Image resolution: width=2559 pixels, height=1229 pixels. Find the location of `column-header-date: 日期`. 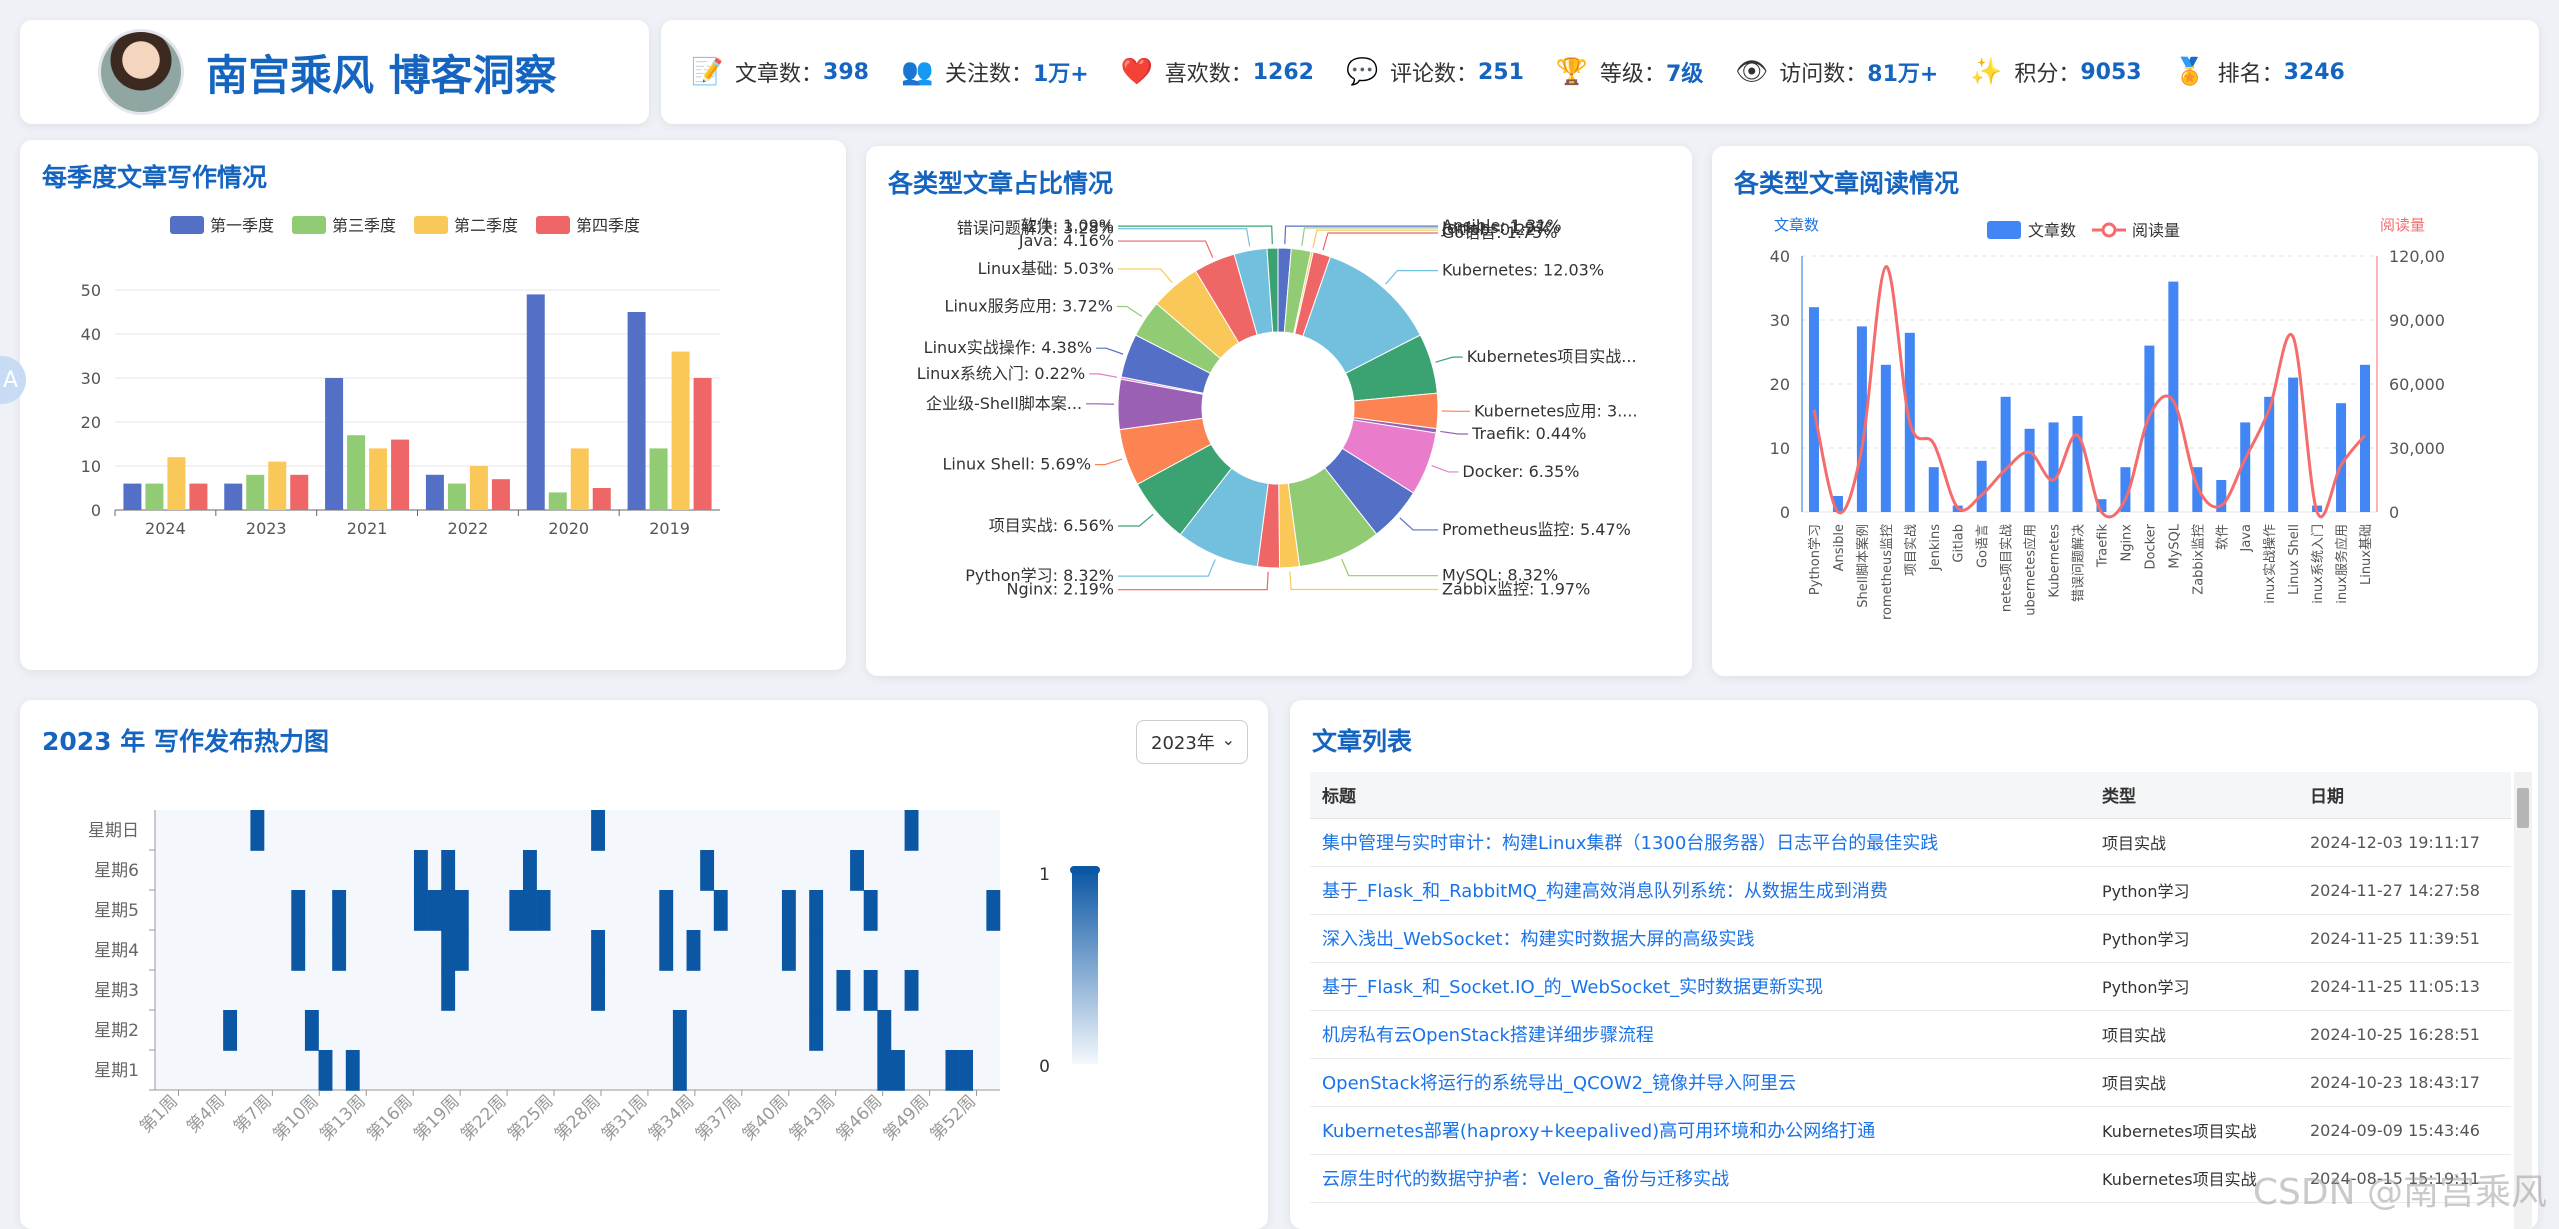

column-header-date: 日期 is located at coordinates (2404, 795).